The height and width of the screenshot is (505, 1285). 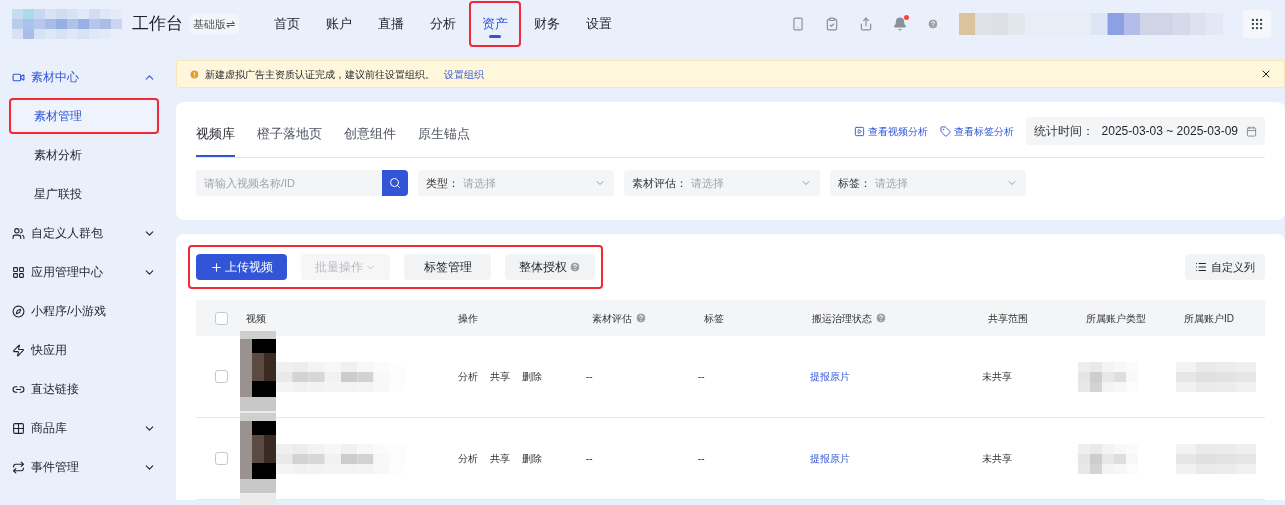 I want to click on analysis-link: 查看标签分析, so click(x=976, y=131).